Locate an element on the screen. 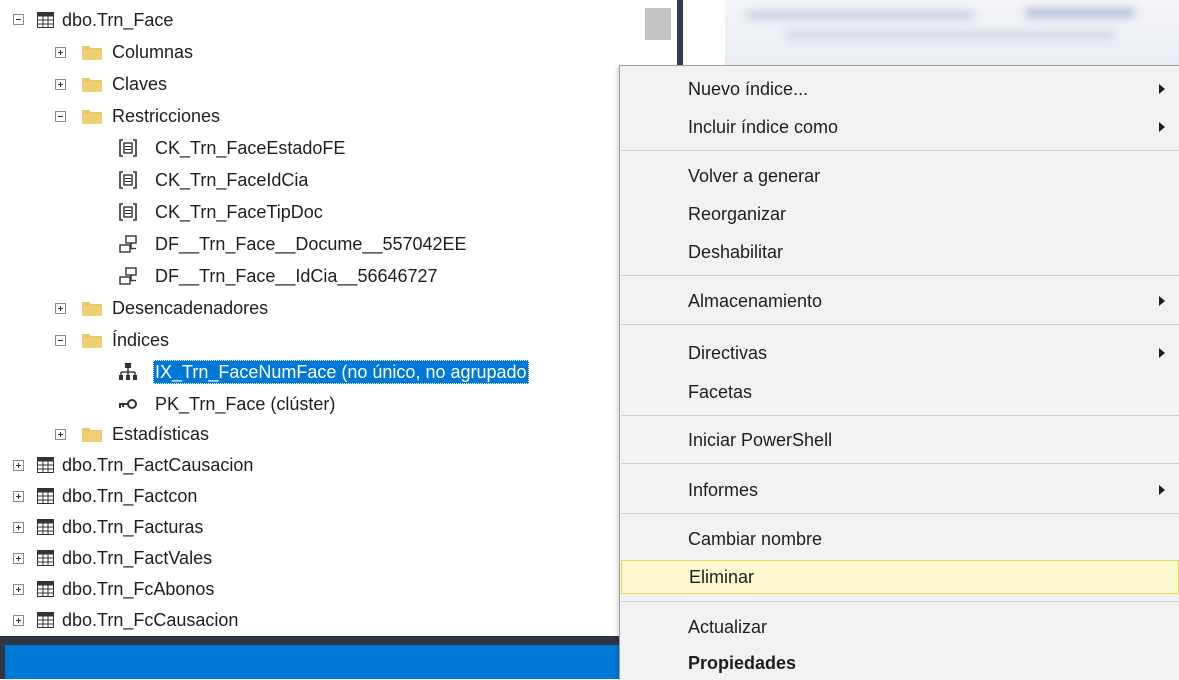 The image size is (1179, 680). menu-item-rename: Cambiar nombre is located at coordinates (900, 539).